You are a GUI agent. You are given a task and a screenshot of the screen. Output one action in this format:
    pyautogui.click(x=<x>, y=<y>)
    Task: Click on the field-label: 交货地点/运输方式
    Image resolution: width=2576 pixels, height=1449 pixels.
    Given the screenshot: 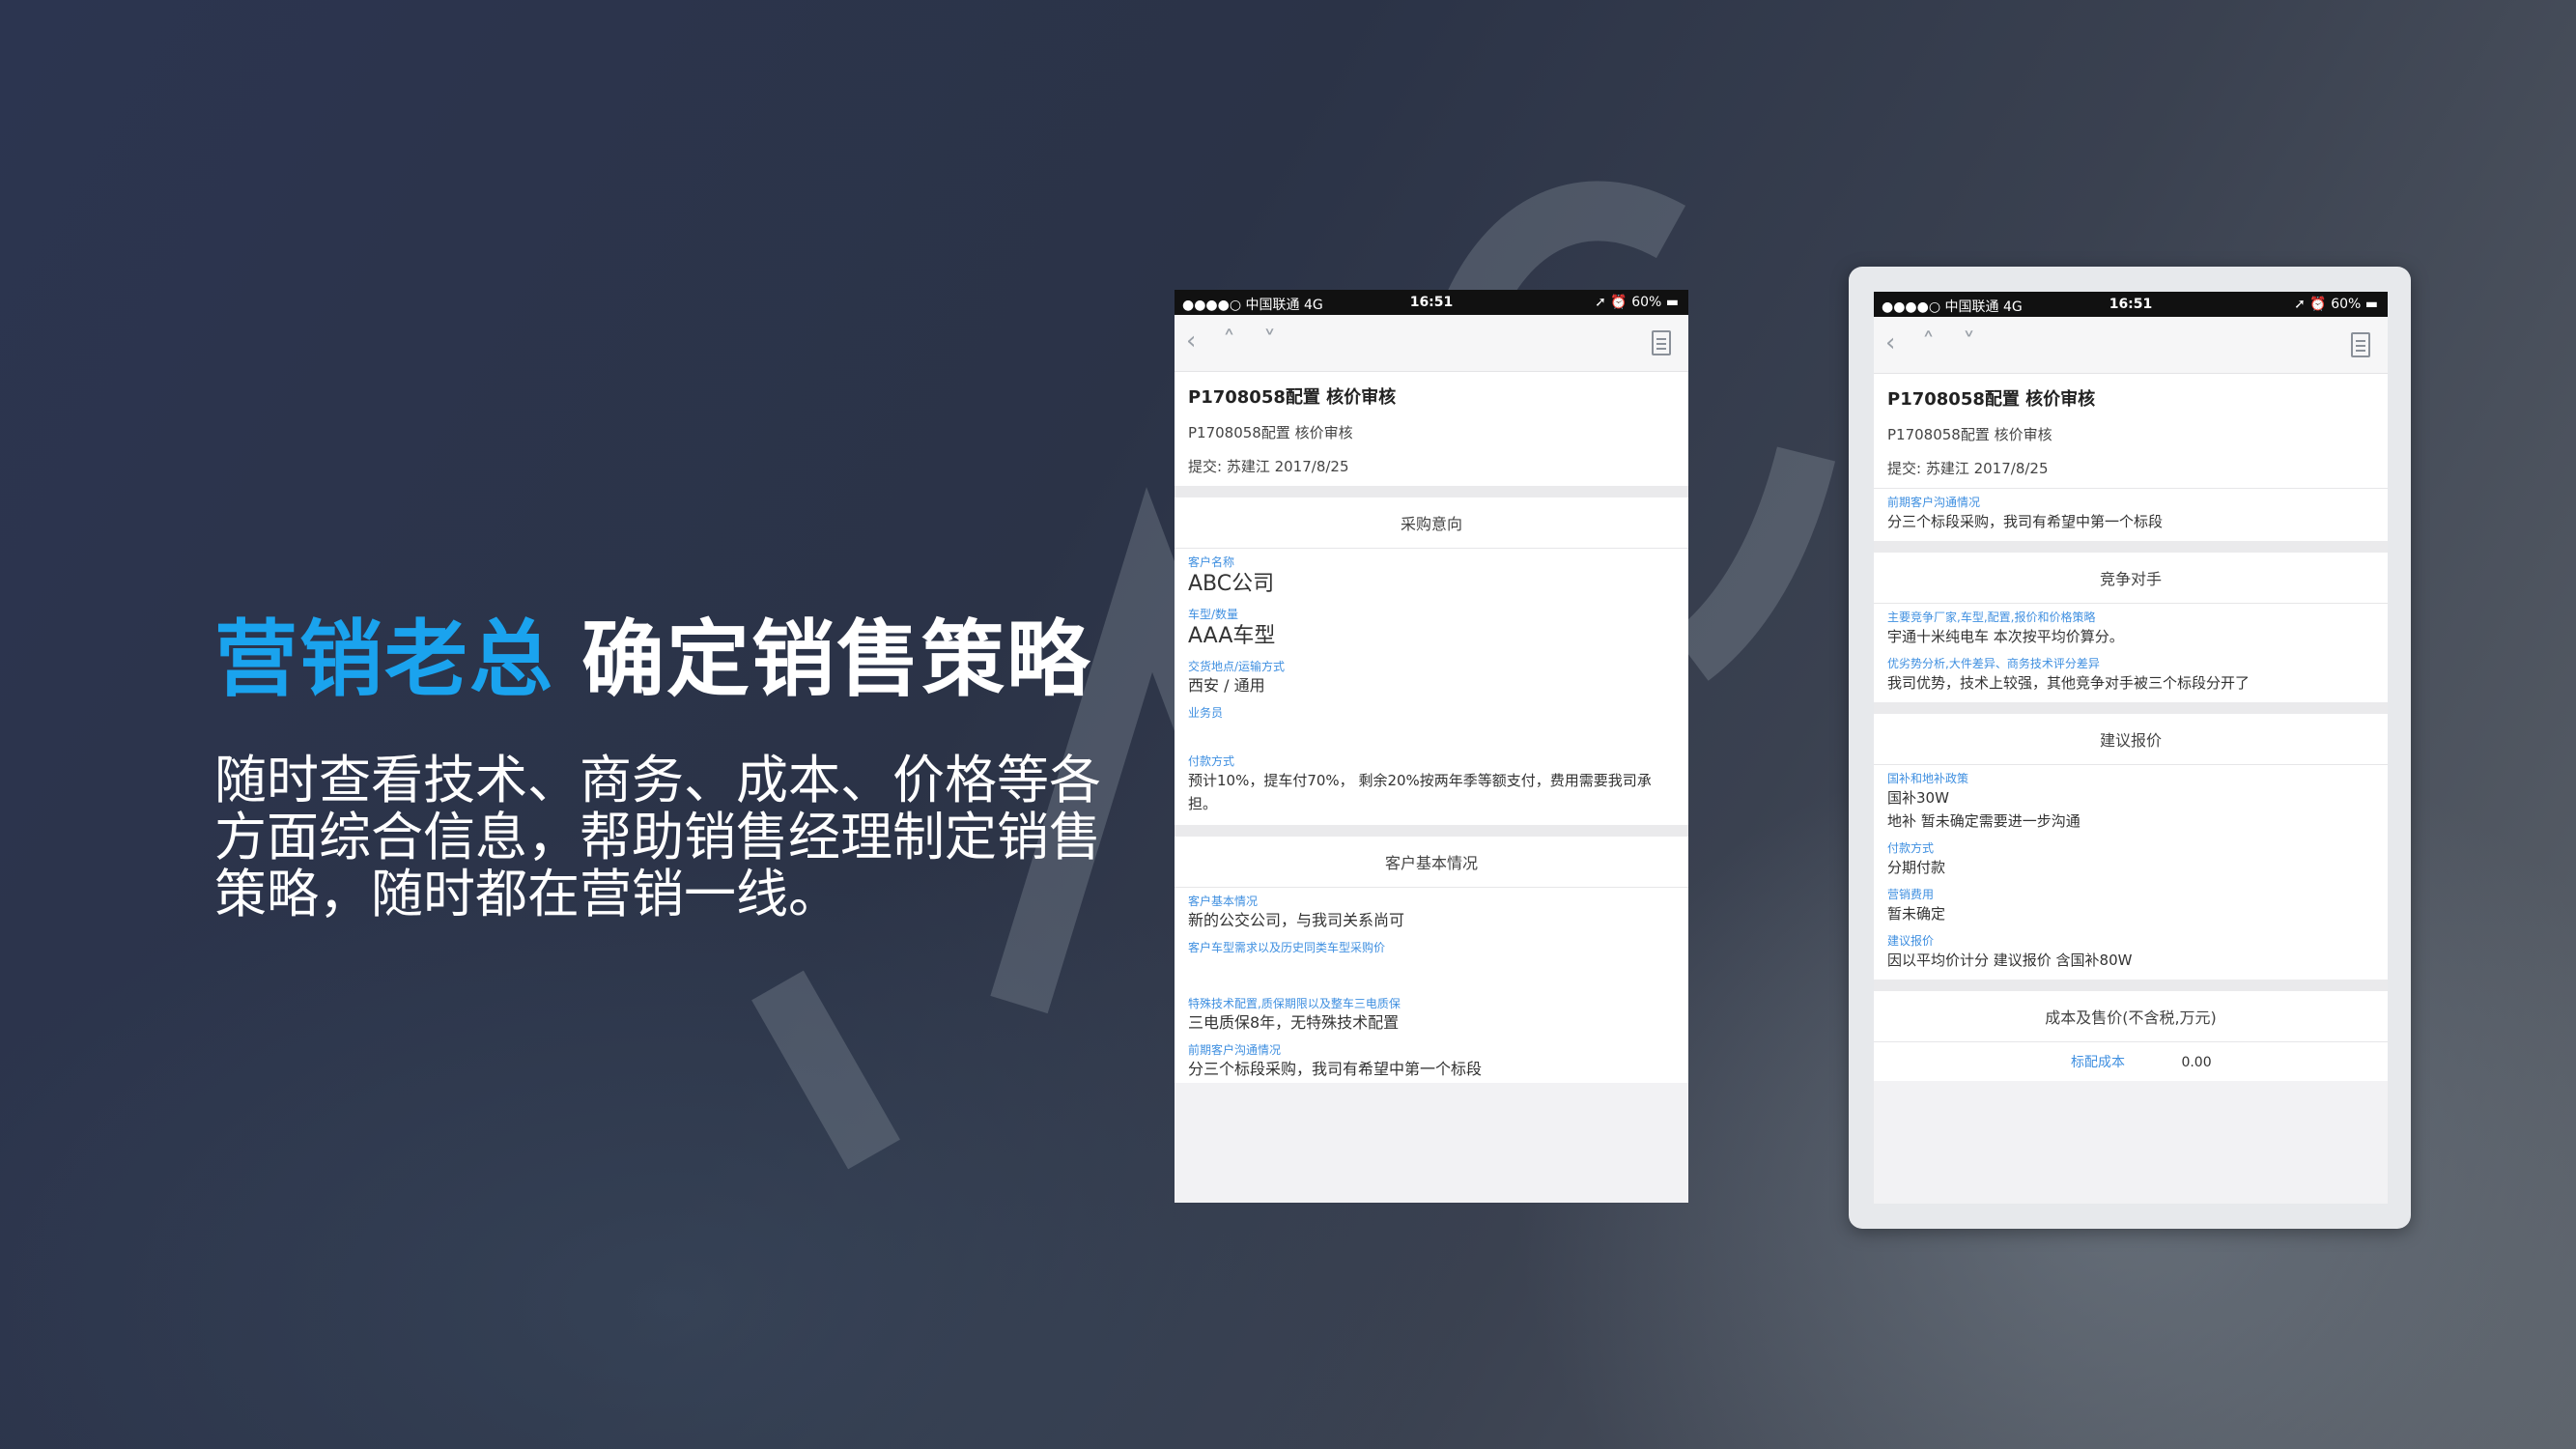 What is the action you would take?
    pyautogui.click(x=1237, y=666)
    